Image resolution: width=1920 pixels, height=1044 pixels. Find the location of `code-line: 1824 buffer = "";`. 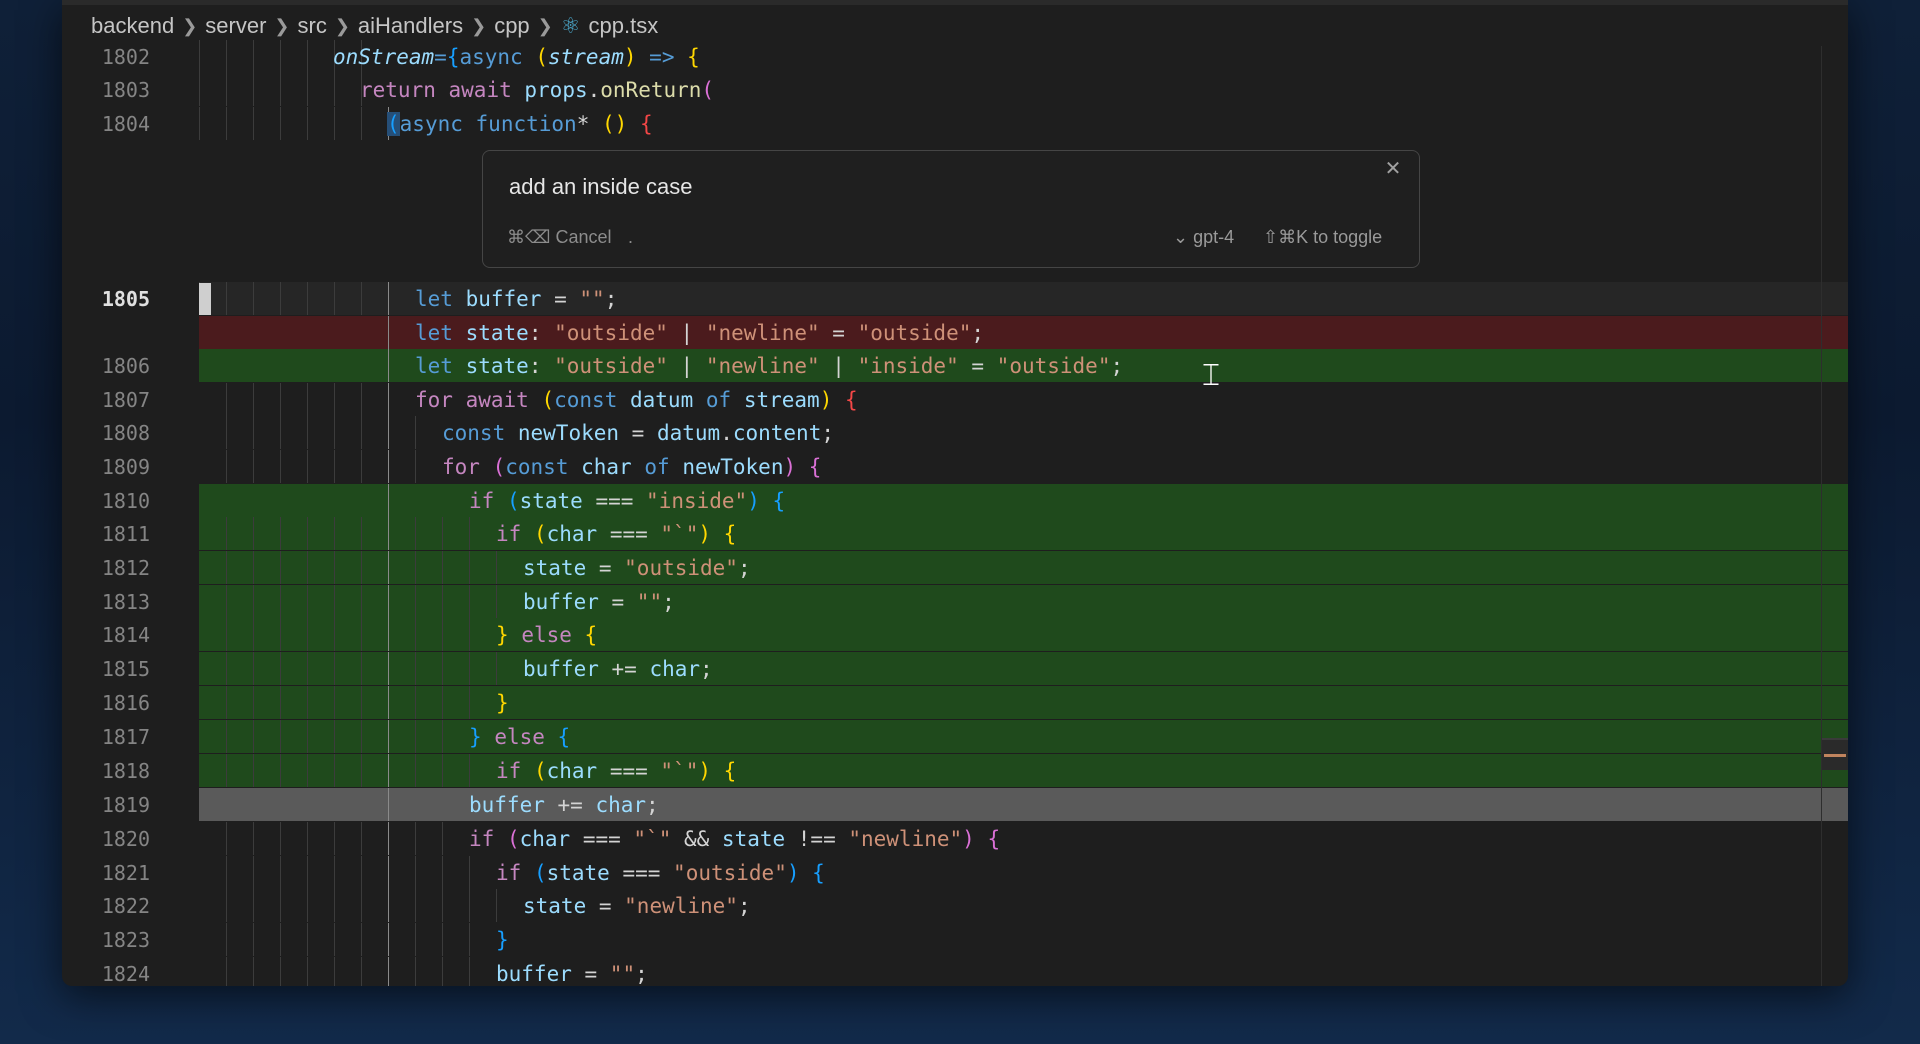

code-line: 1824 buffer = ""; is located at coordinates (955, 971).